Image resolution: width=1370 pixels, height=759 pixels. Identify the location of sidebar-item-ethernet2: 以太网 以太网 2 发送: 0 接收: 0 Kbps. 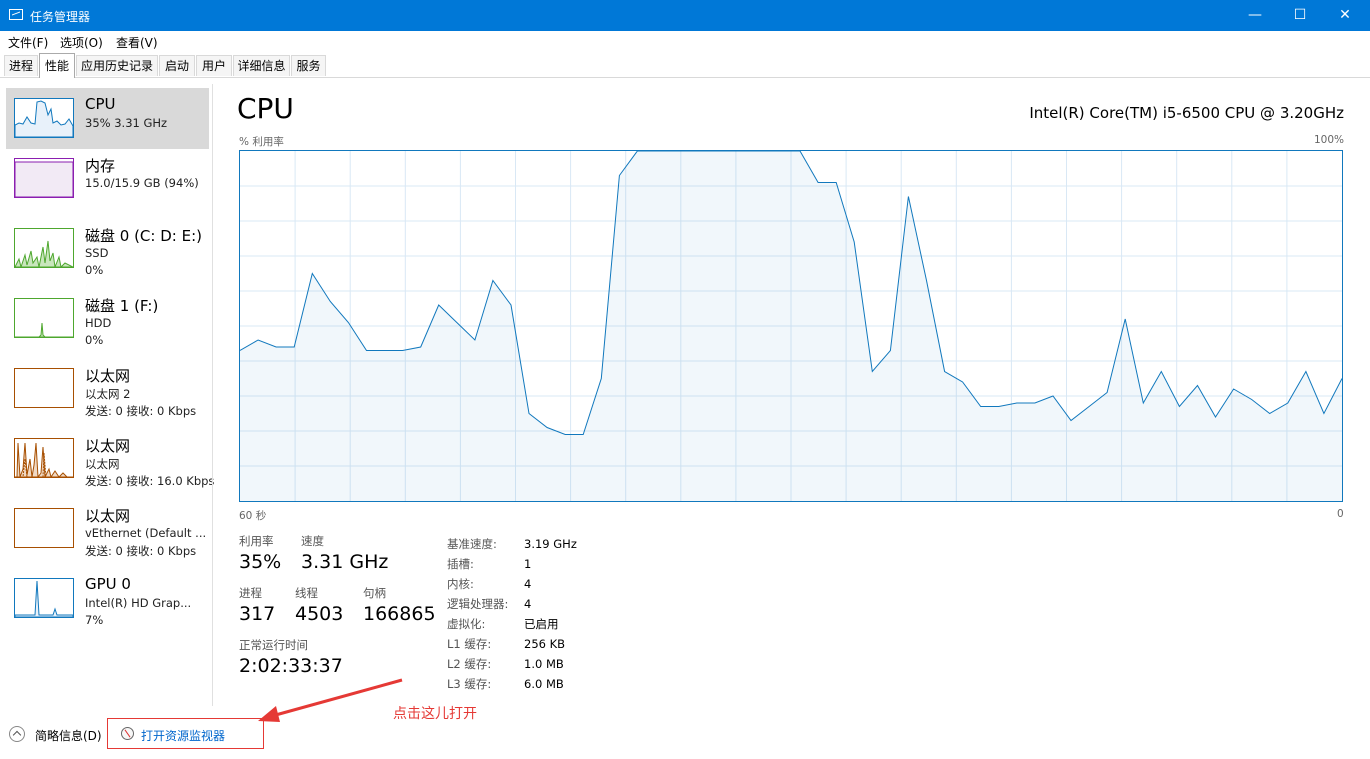
(107, 388).